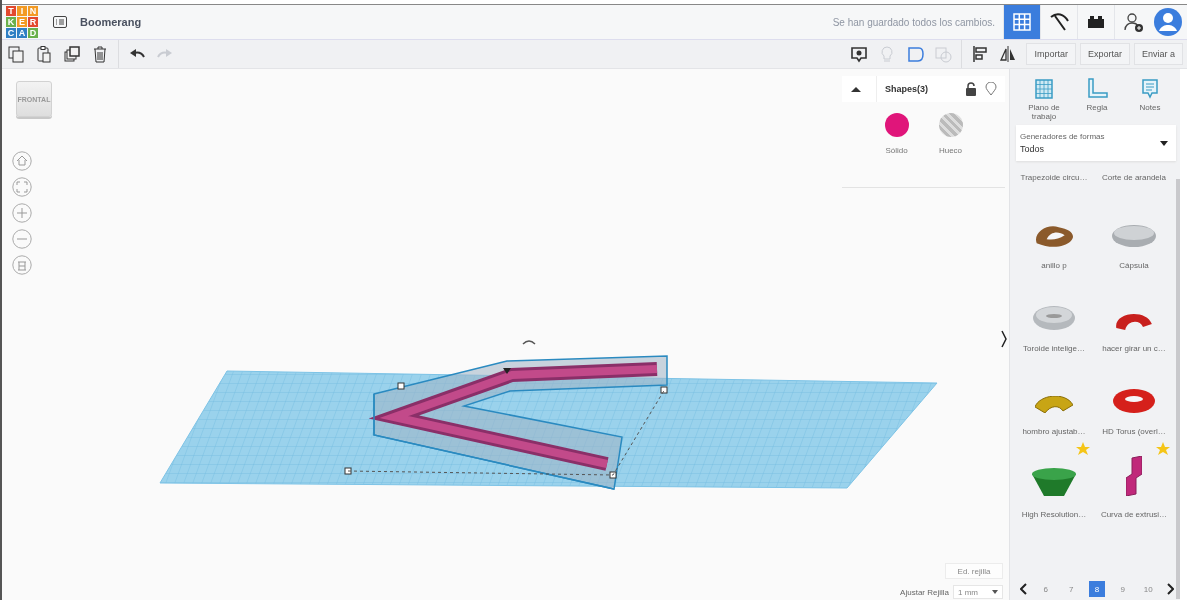  I want to click on clipboard-icon, so click(44, 54).